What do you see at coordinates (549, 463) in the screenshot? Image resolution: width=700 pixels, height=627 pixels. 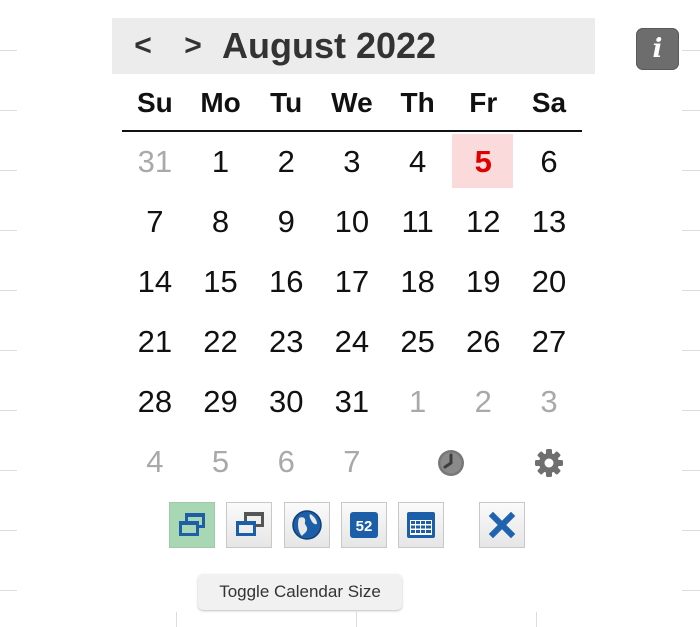 I see `gear-icon` at bounding box center [549, 463].